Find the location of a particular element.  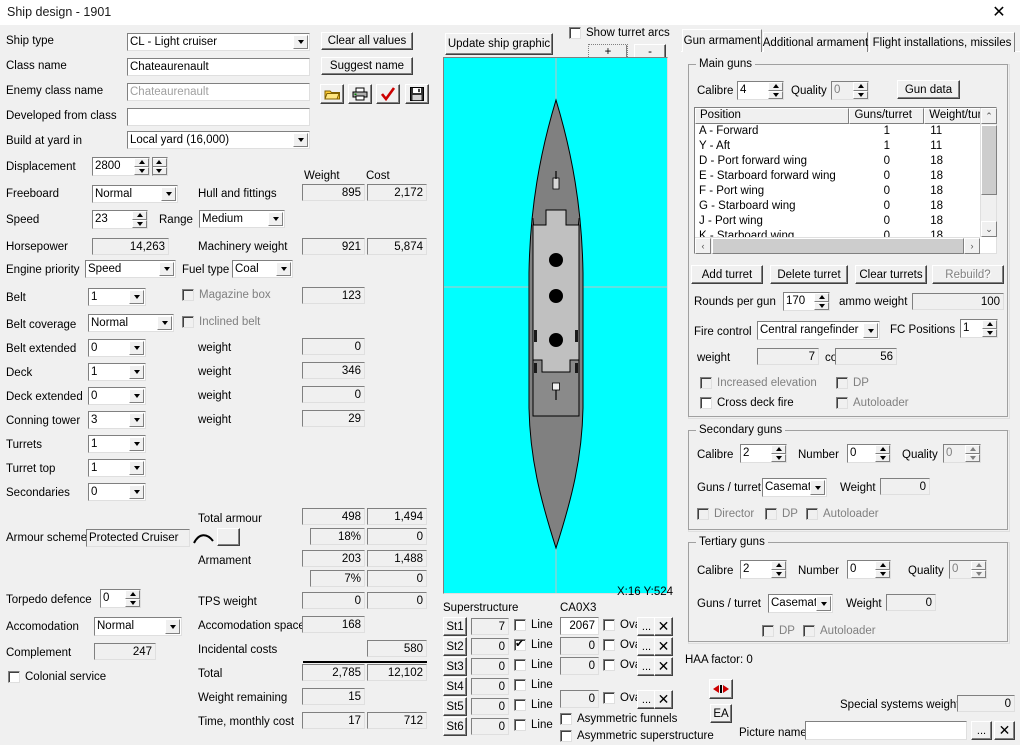

secondary-quality-input: 0 is located at coordinates (962, 453).